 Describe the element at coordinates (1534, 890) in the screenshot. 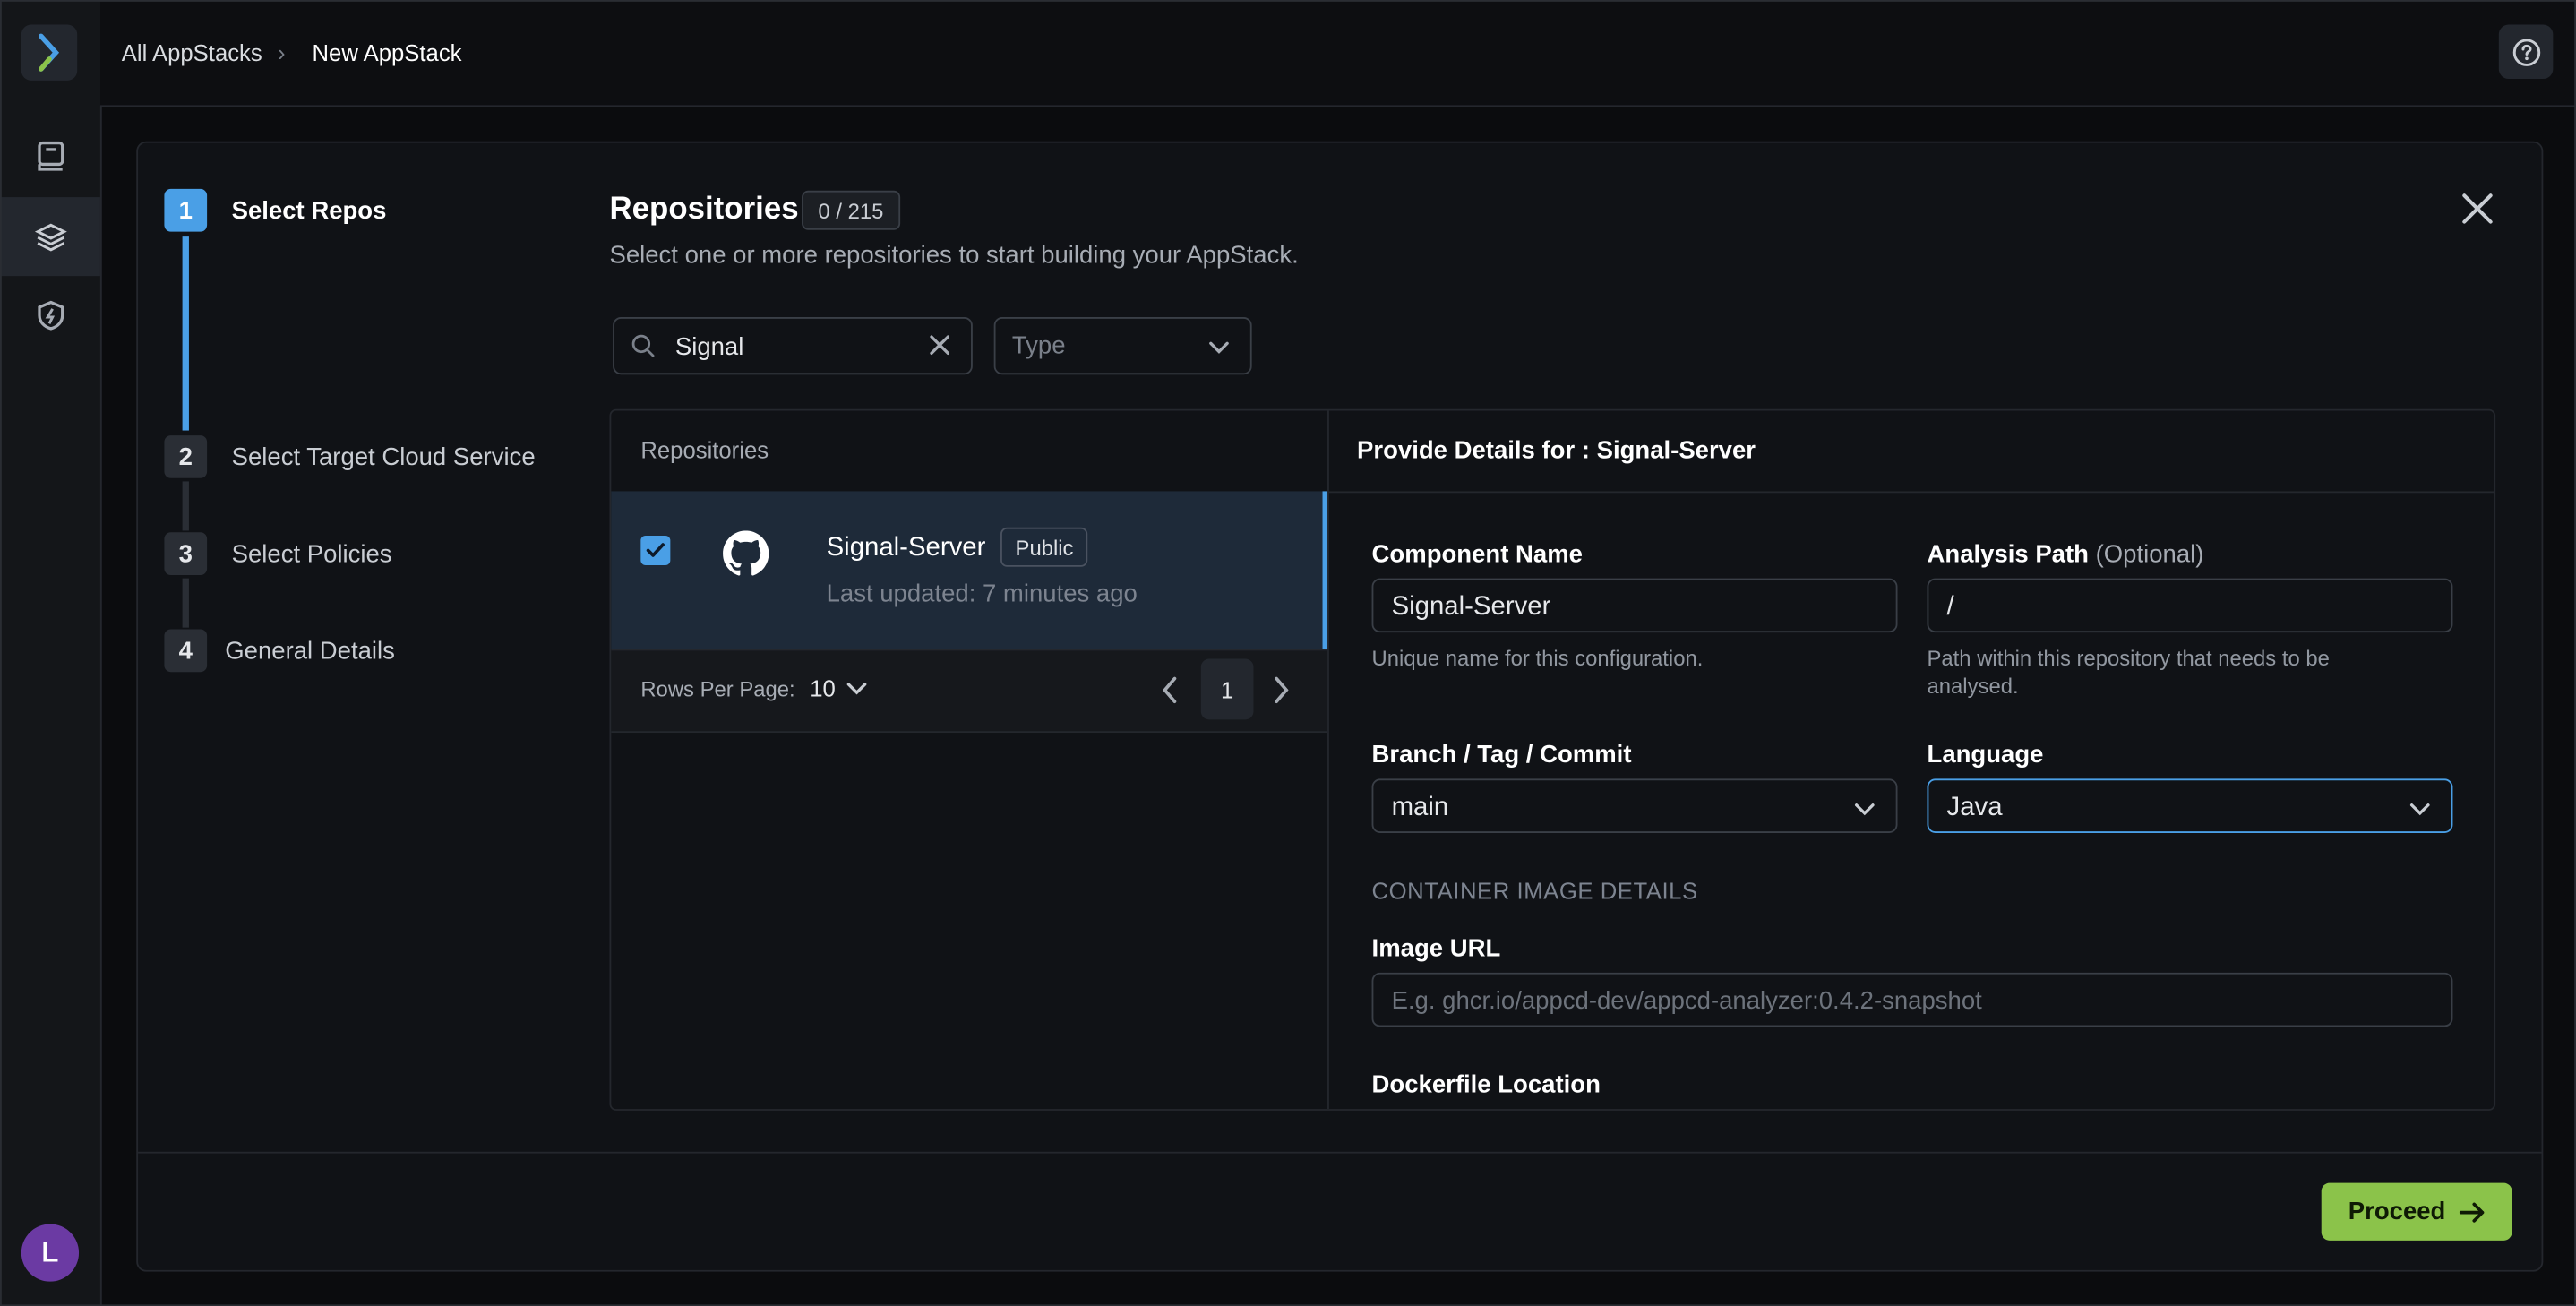

I see `container-image-section-title: CONTAINER IMAGE DETAILS` at that location.